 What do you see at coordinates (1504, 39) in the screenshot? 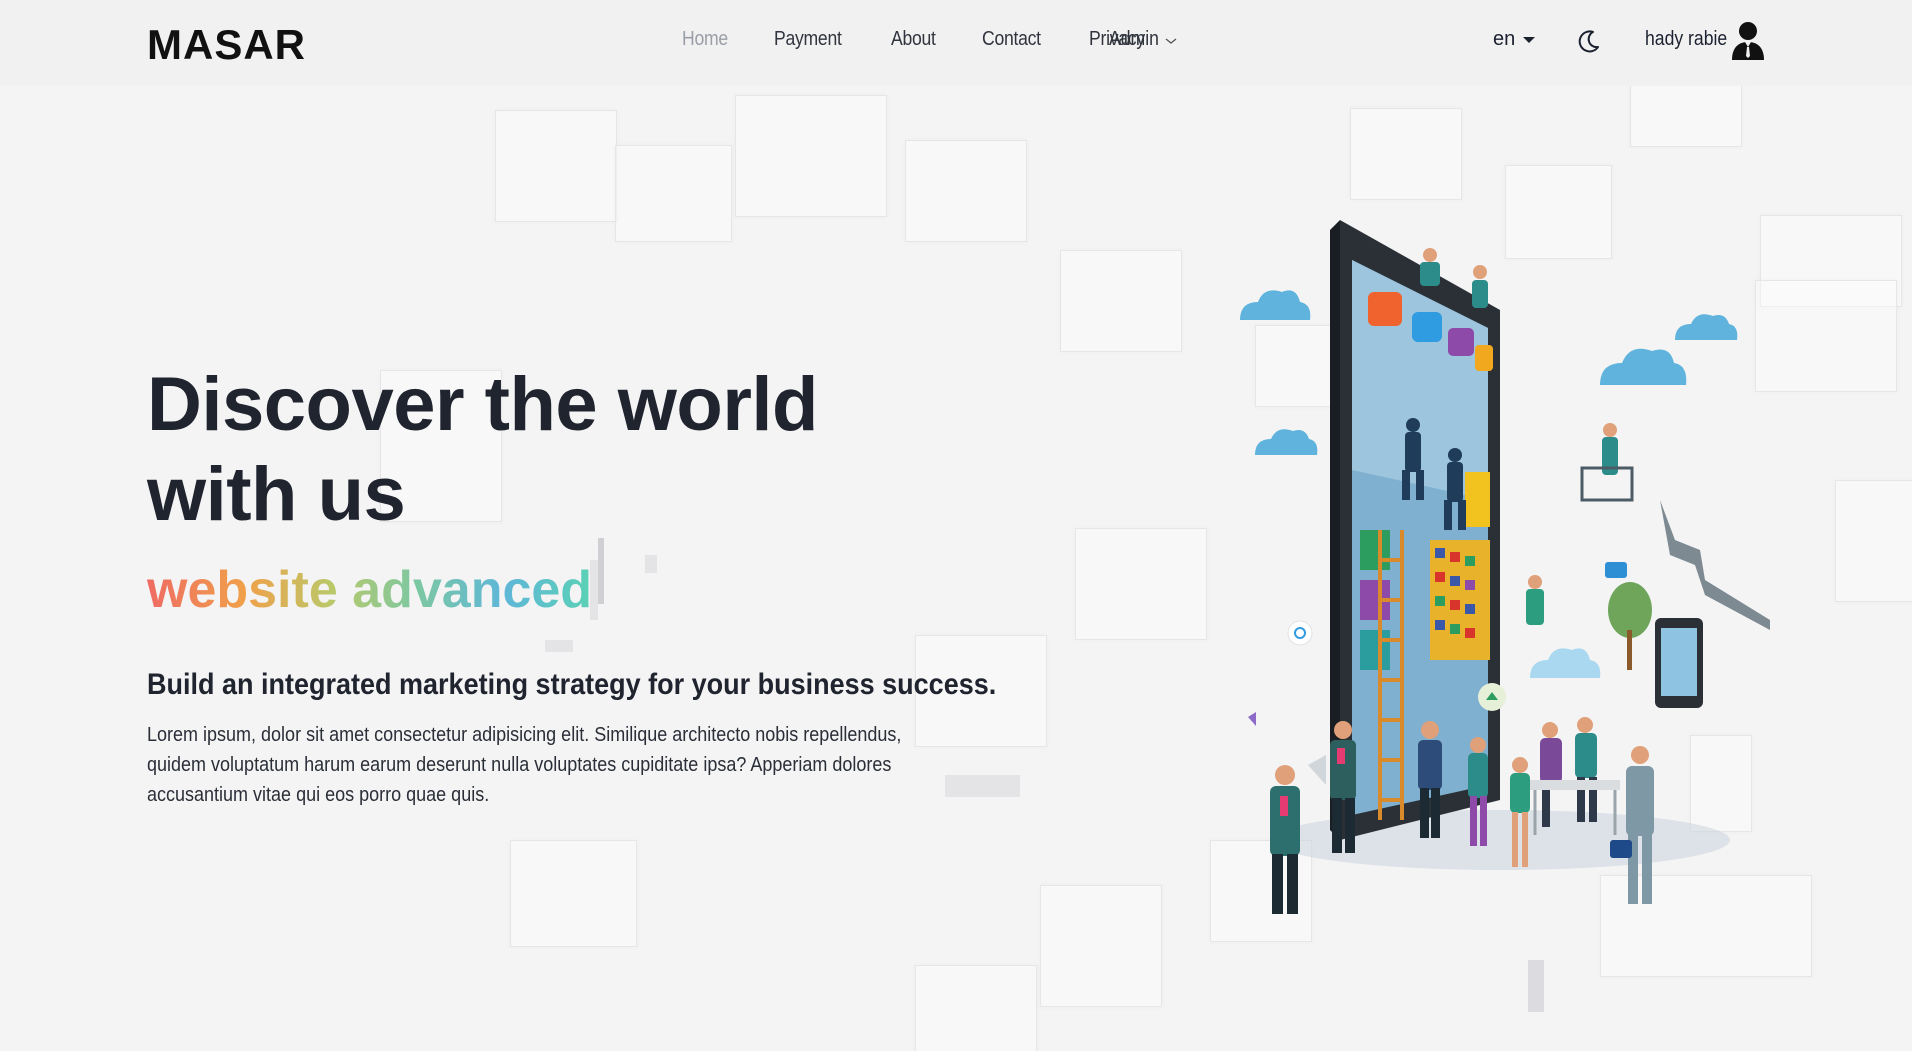
I see `language-label: en` at bounding box center [1504, 39].